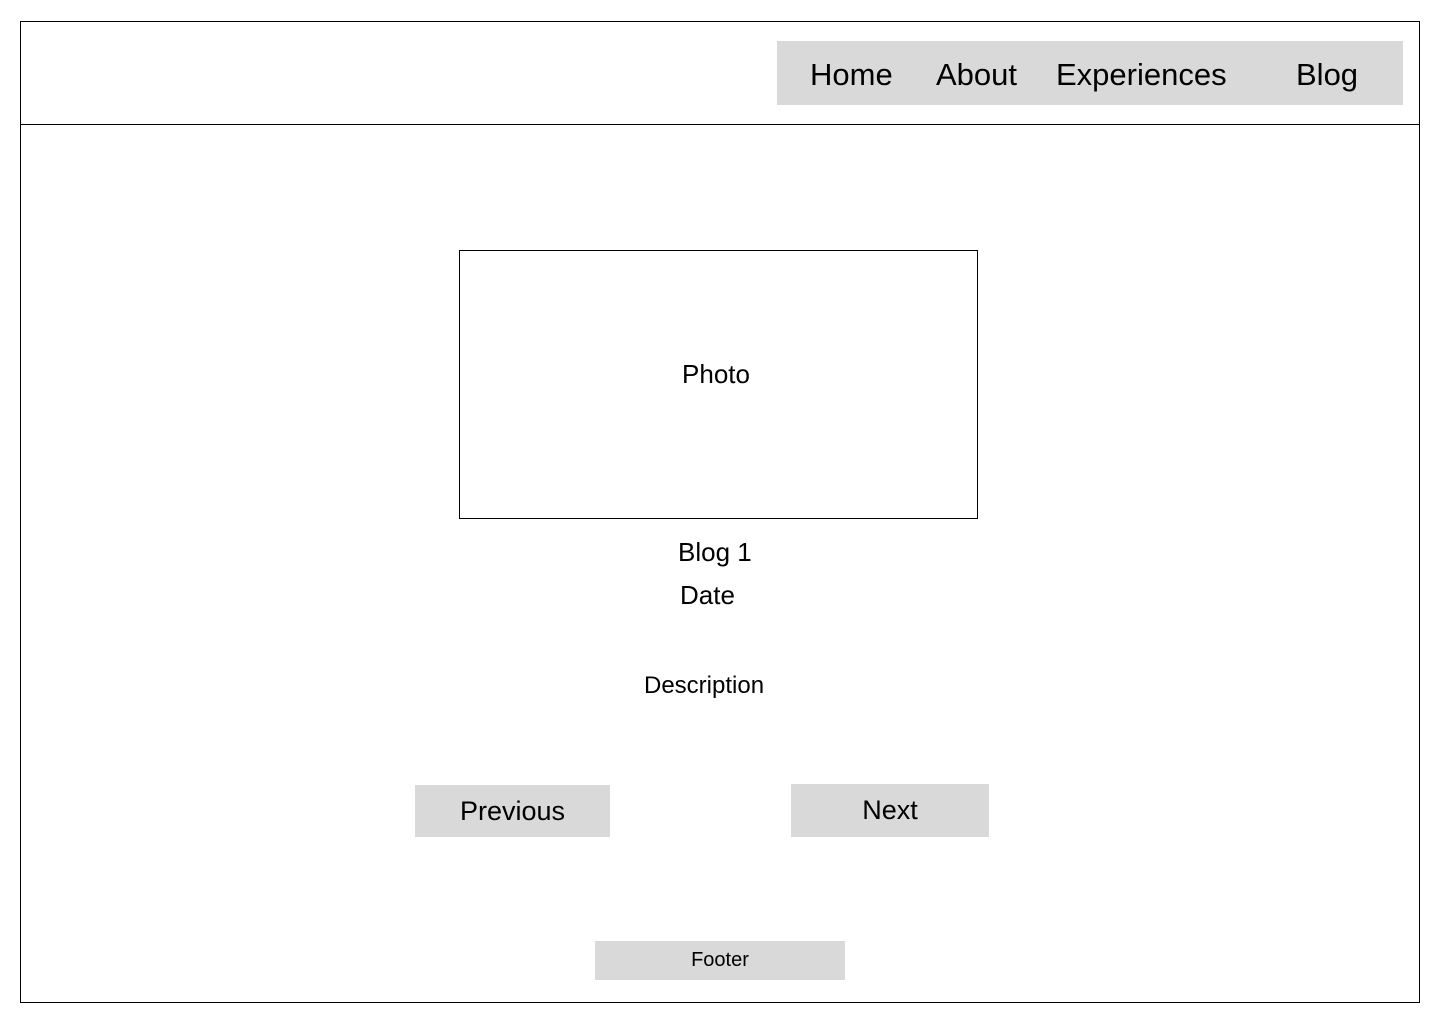 Image resolution: width=1440 pixels, height=1024 pixels. Describe the element at coordinates (720, 960) in the screenshot. I see `footer: Footer` at that location.